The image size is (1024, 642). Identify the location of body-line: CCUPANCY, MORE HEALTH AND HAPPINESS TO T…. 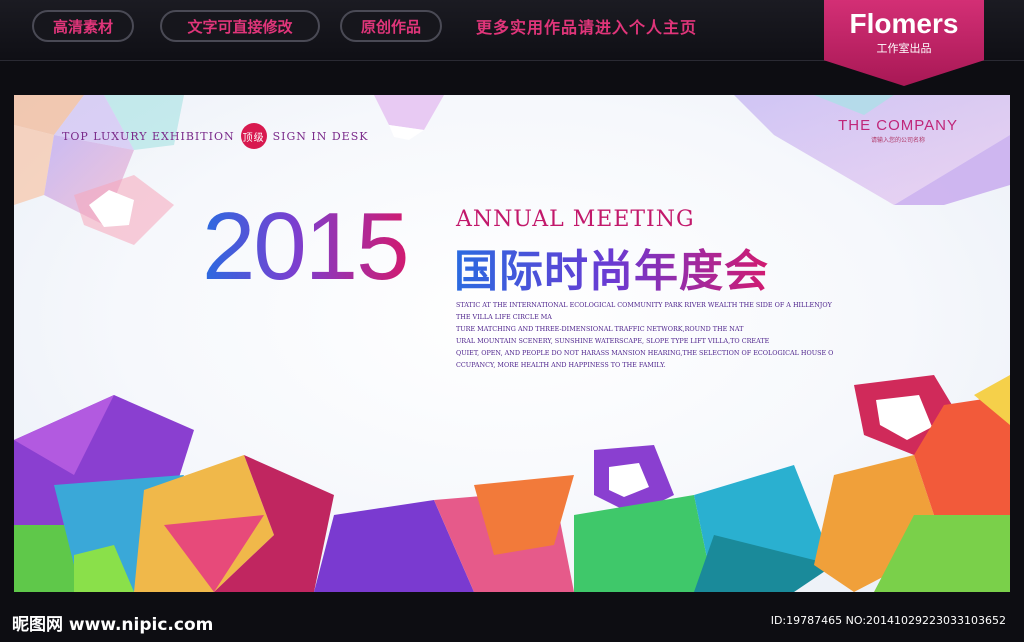
(561, 365).